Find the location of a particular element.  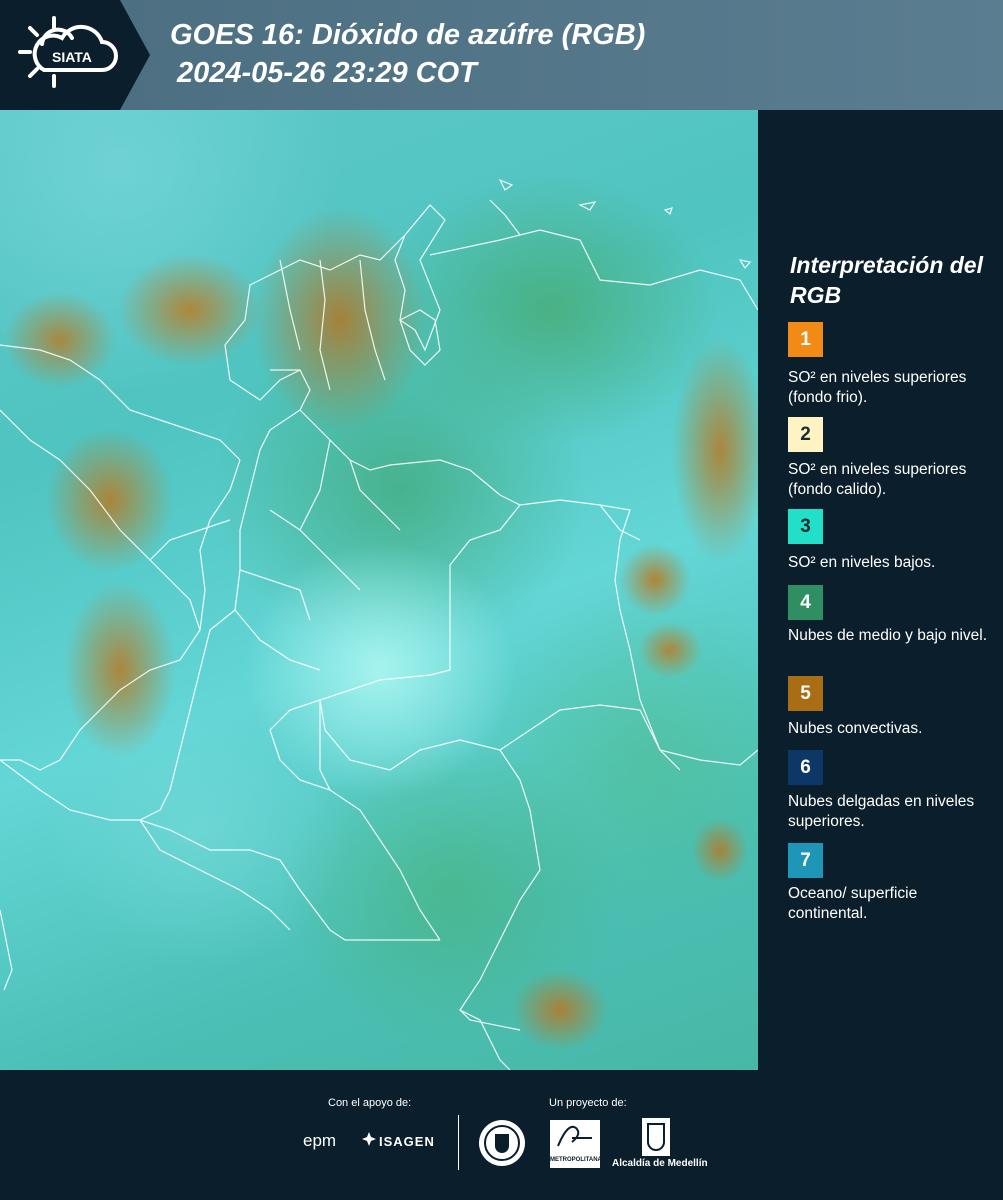

alcaldia-text: Alcaldía de Medellín is located at coordinates (660, 1163).